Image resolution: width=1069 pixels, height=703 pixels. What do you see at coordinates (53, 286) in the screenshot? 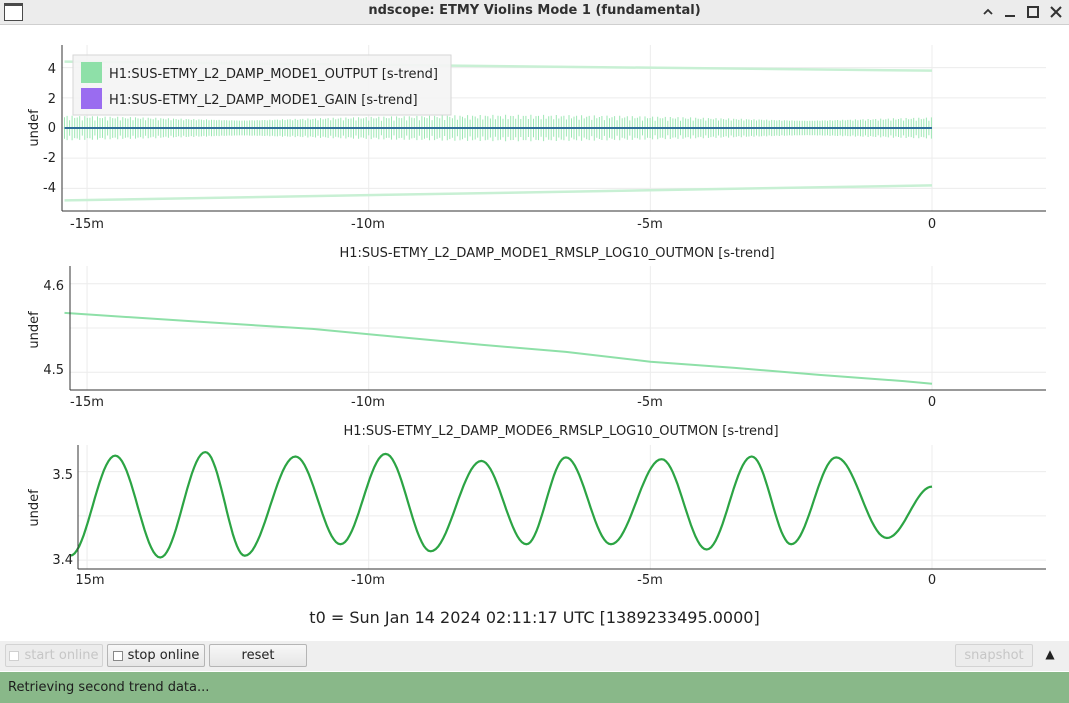
I see `plot-2-ytick: 4.6` at bounding box center [53, 286].